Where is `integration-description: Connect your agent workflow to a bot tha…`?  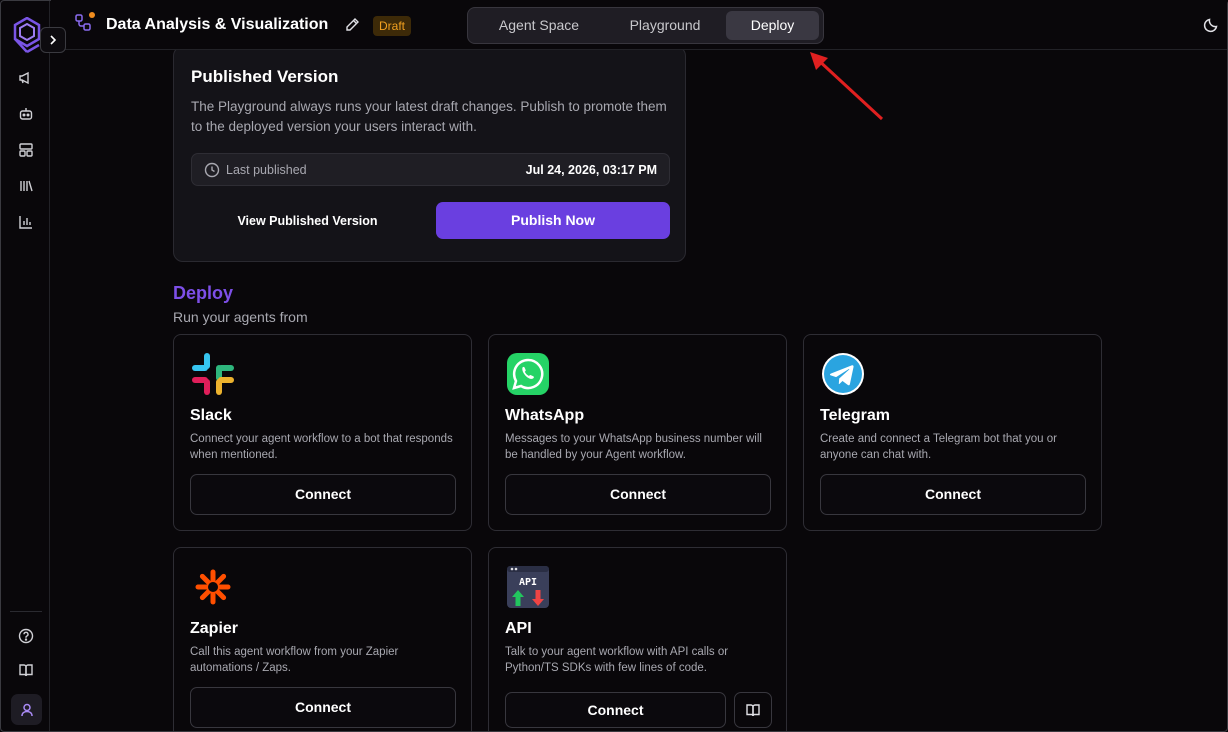 integration-description: Connect your agent workflow to a bot tha… is located at coordinates (321, 447).